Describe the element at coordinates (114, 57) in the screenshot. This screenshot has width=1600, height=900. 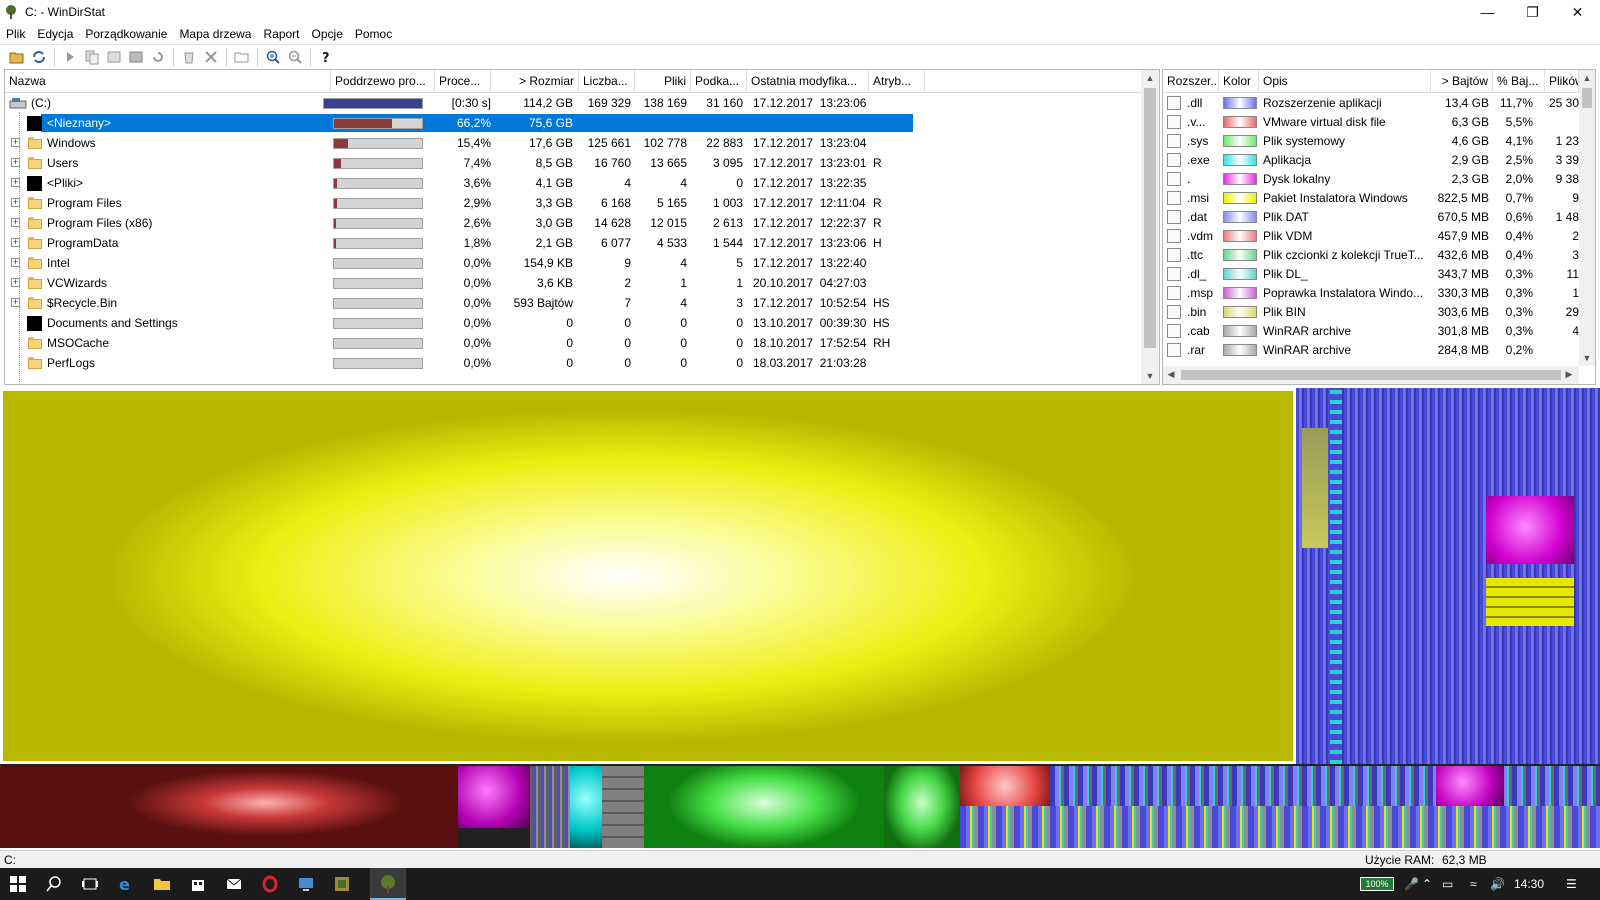
I see `explorer-button` at that location.